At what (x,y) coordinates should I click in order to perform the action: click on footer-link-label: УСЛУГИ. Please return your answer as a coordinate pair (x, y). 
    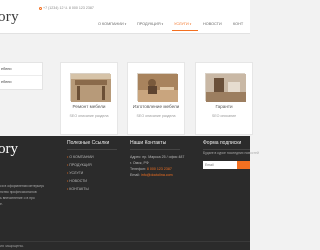
    Looking at the image, I should click on (76, 173).